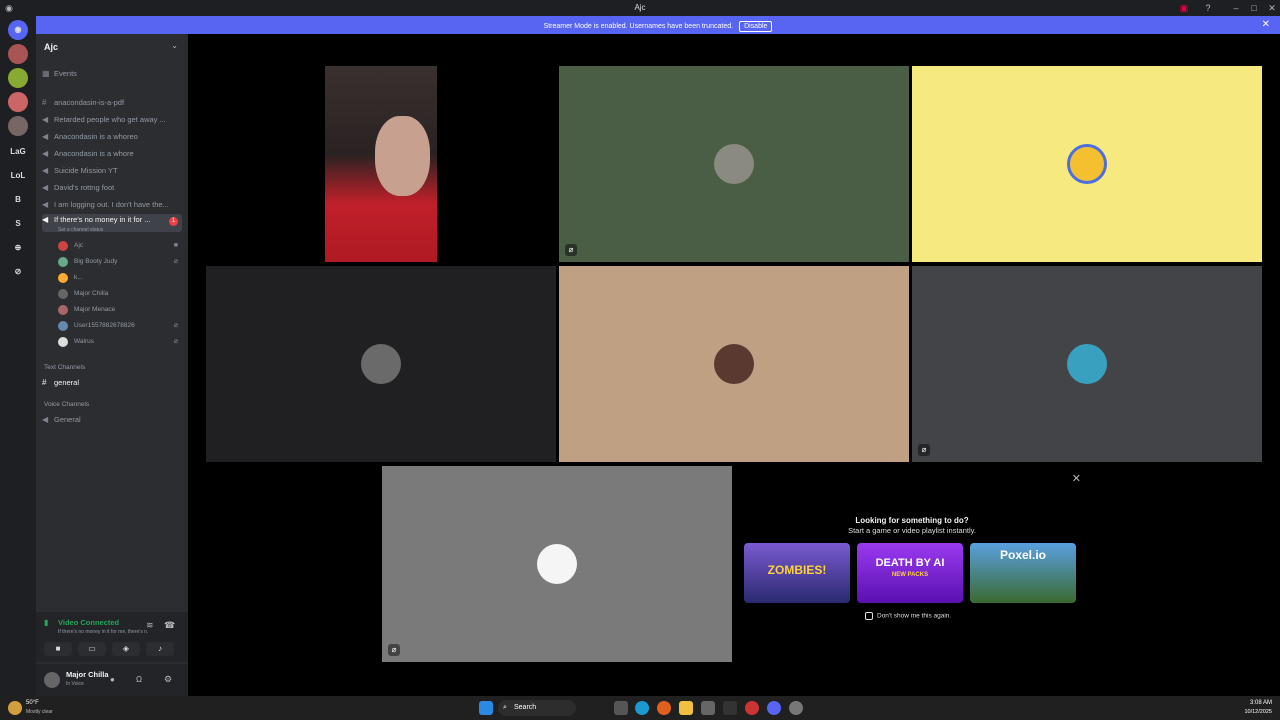 This screenshot has height=720, width=1280. I want to click on voice-member: Ajc ■, so click(121, 246).